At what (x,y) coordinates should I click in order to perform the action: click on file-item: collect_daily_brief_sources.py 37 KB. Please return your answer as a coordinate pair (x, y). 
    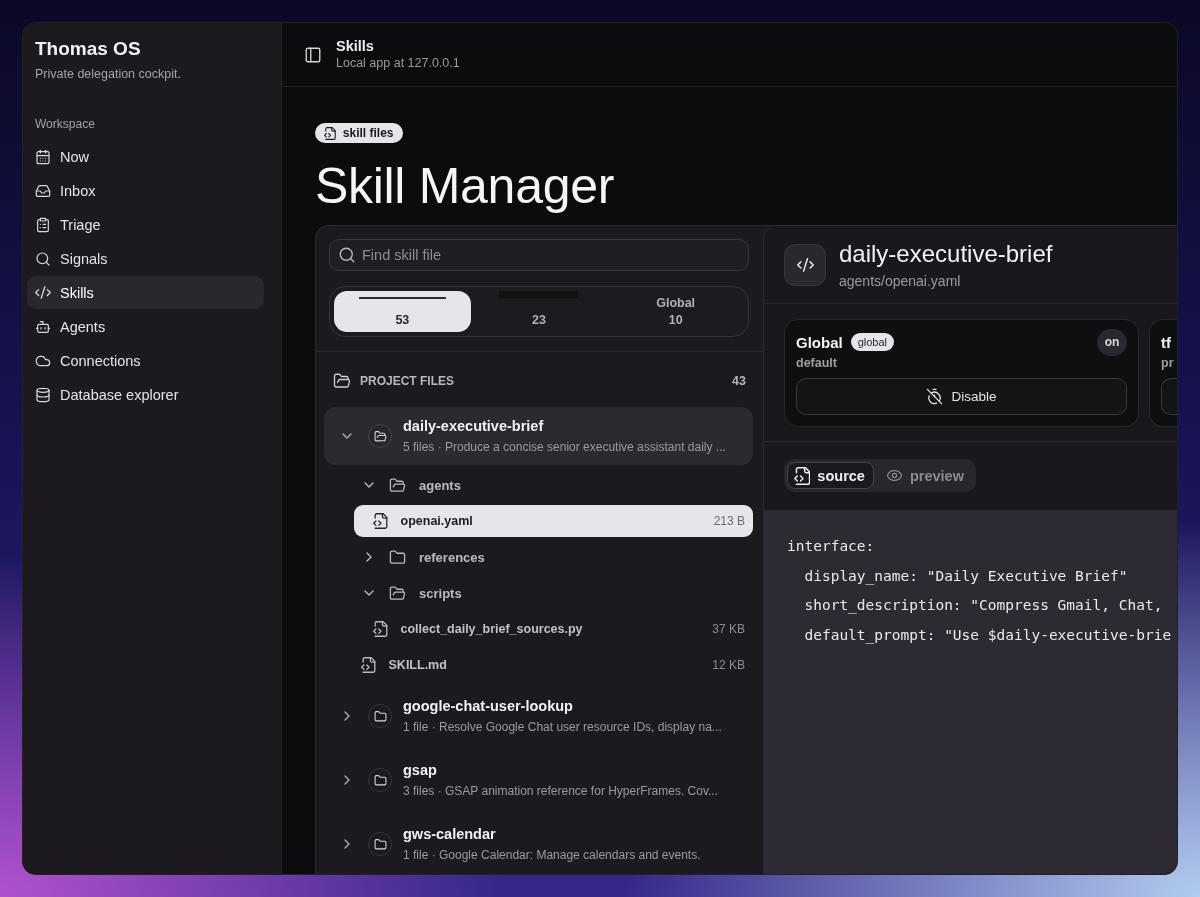
    Looking at the image, I should click on (553, 629).